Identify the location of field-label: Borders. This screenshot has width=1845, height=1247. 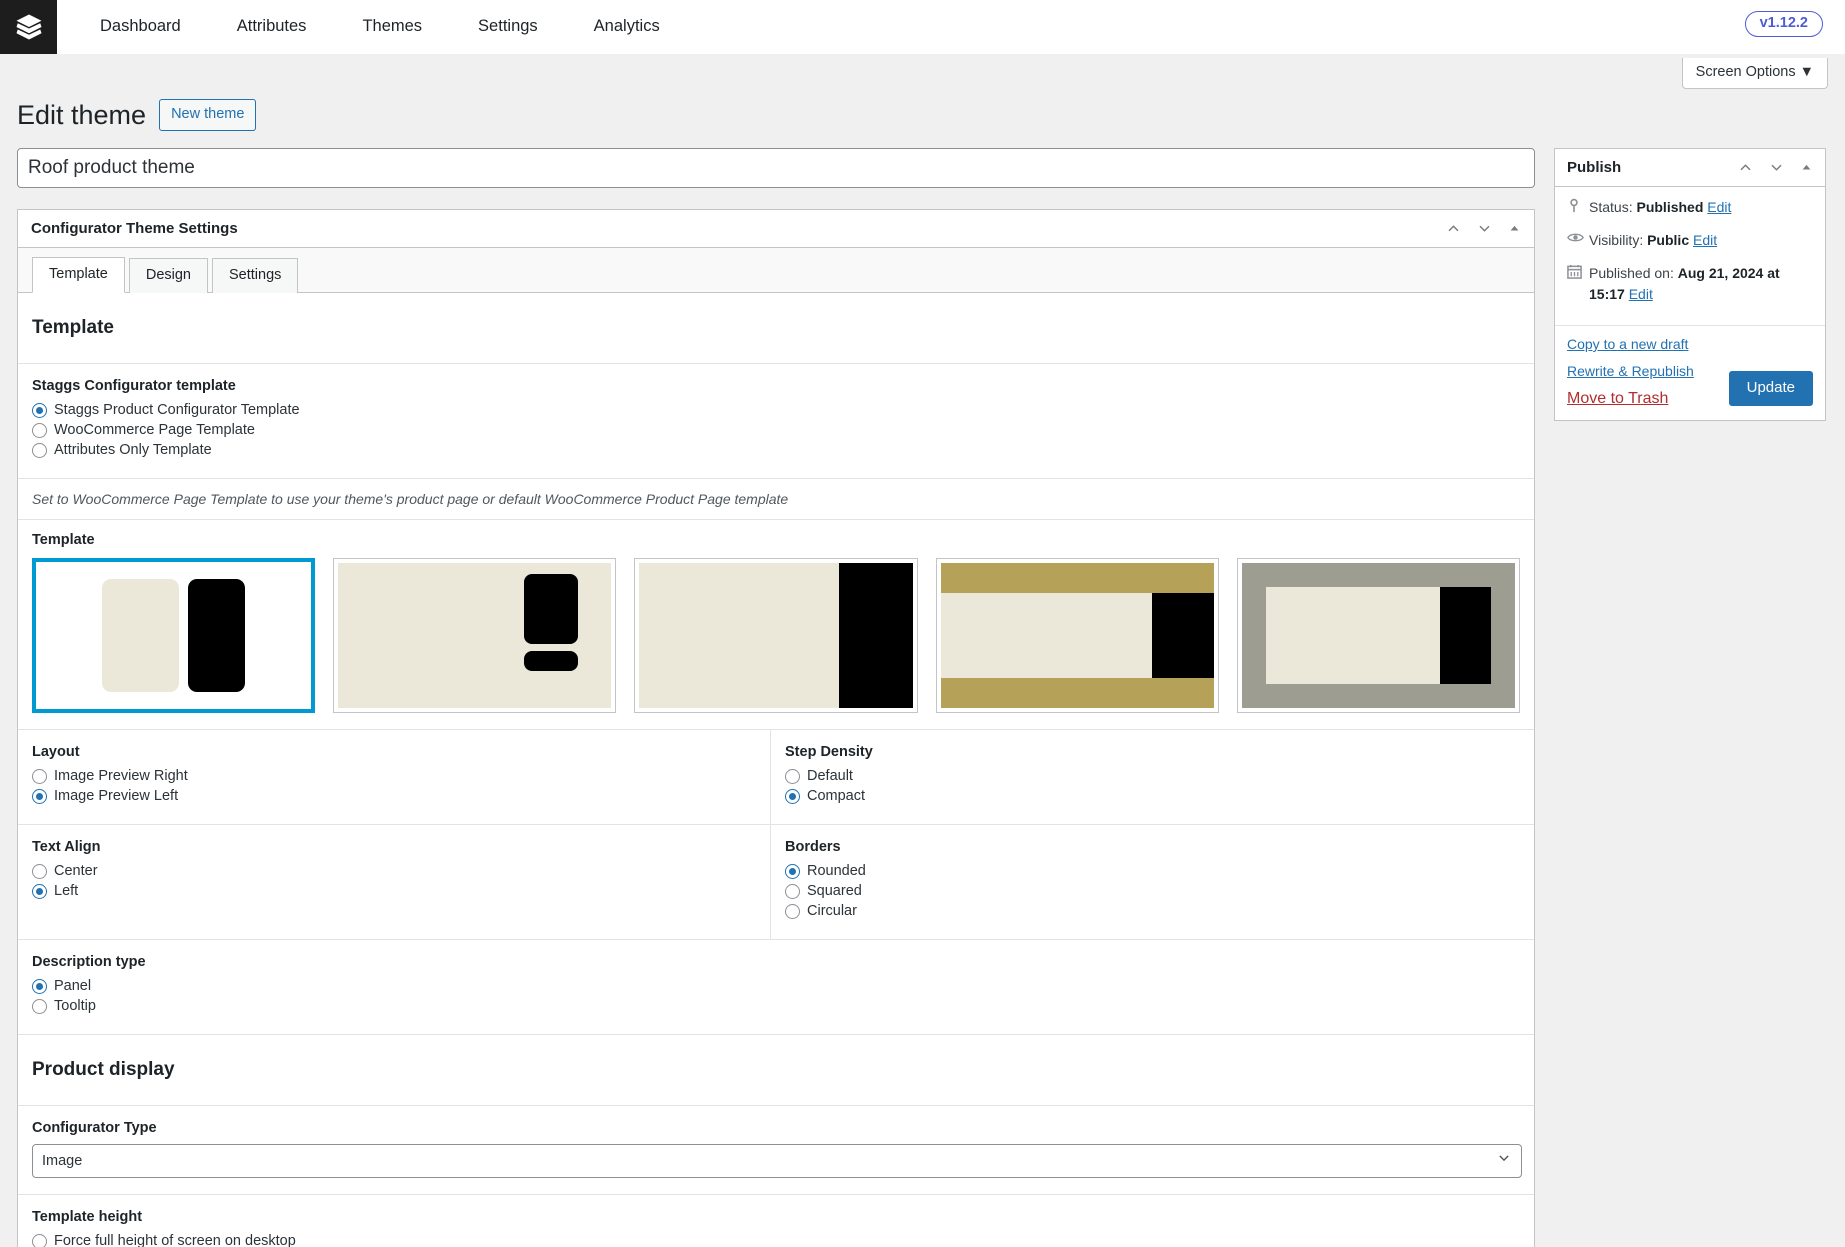
(813, 847).